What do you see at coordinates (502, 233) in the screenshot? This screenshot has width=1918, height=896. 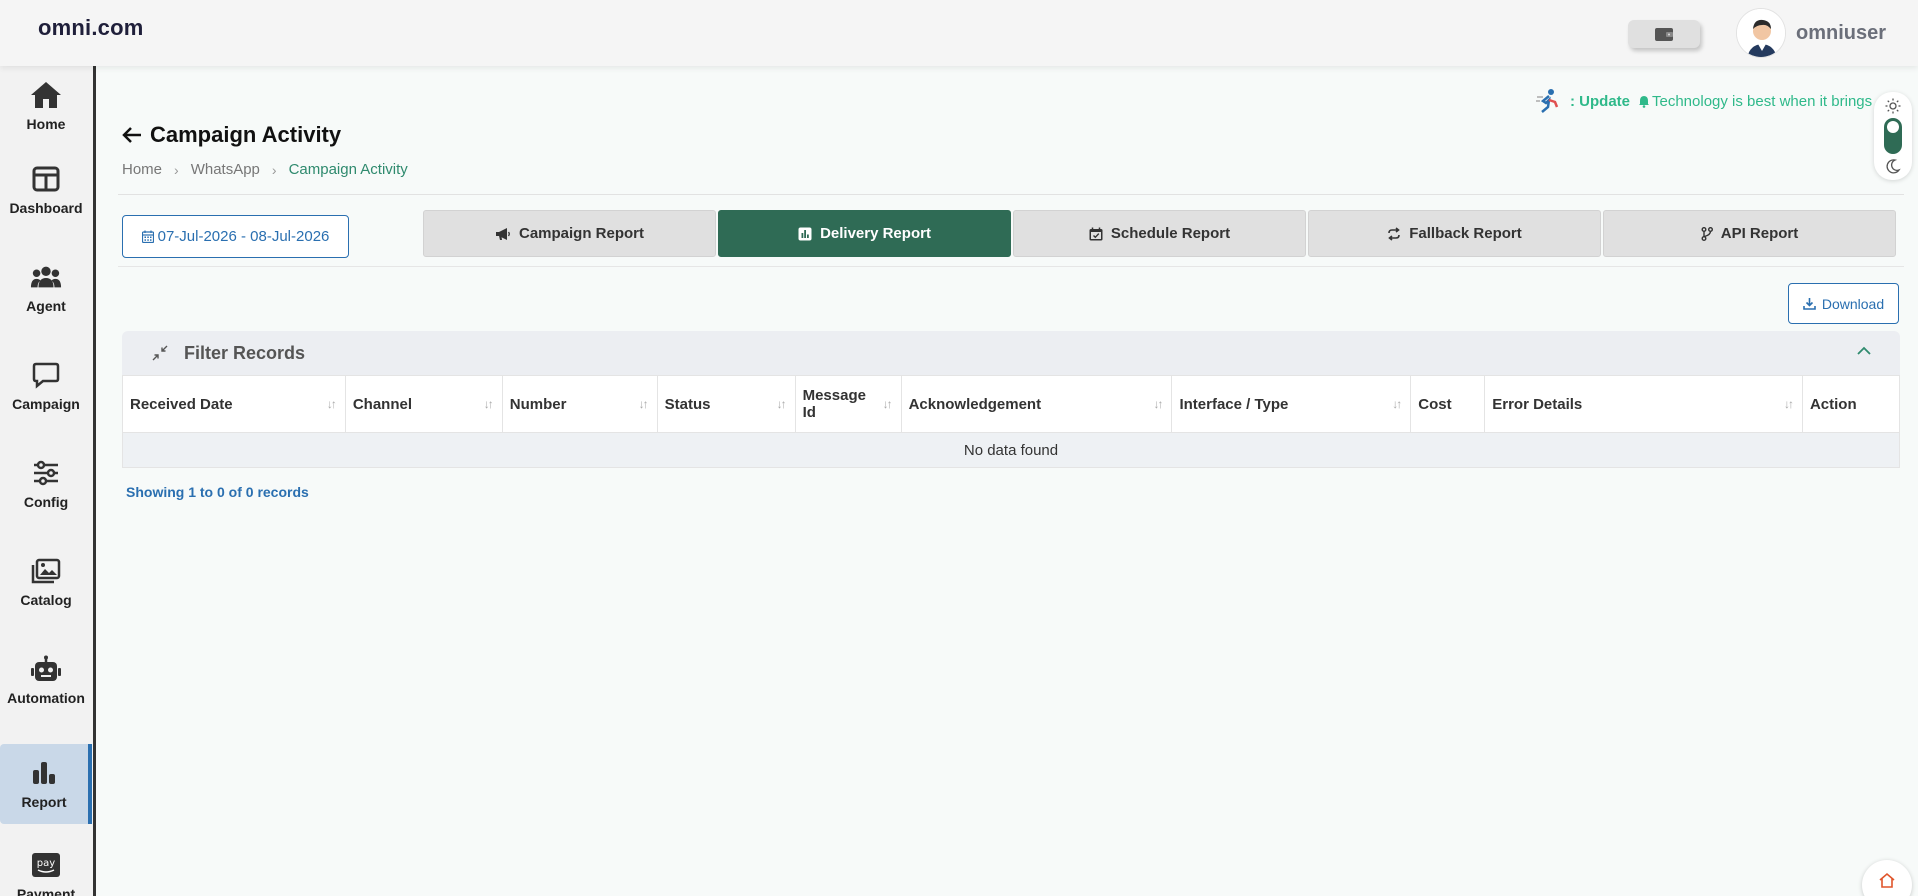 I see `megaphone-icon` at bounding box center [502, 233].